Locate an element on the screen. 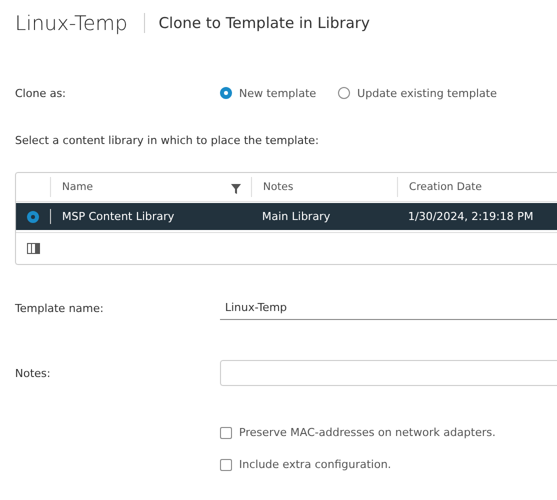 This screenshot has height=500, width=557. checkbox-label: Include extra configuration. is located at coordinates (315, 464).